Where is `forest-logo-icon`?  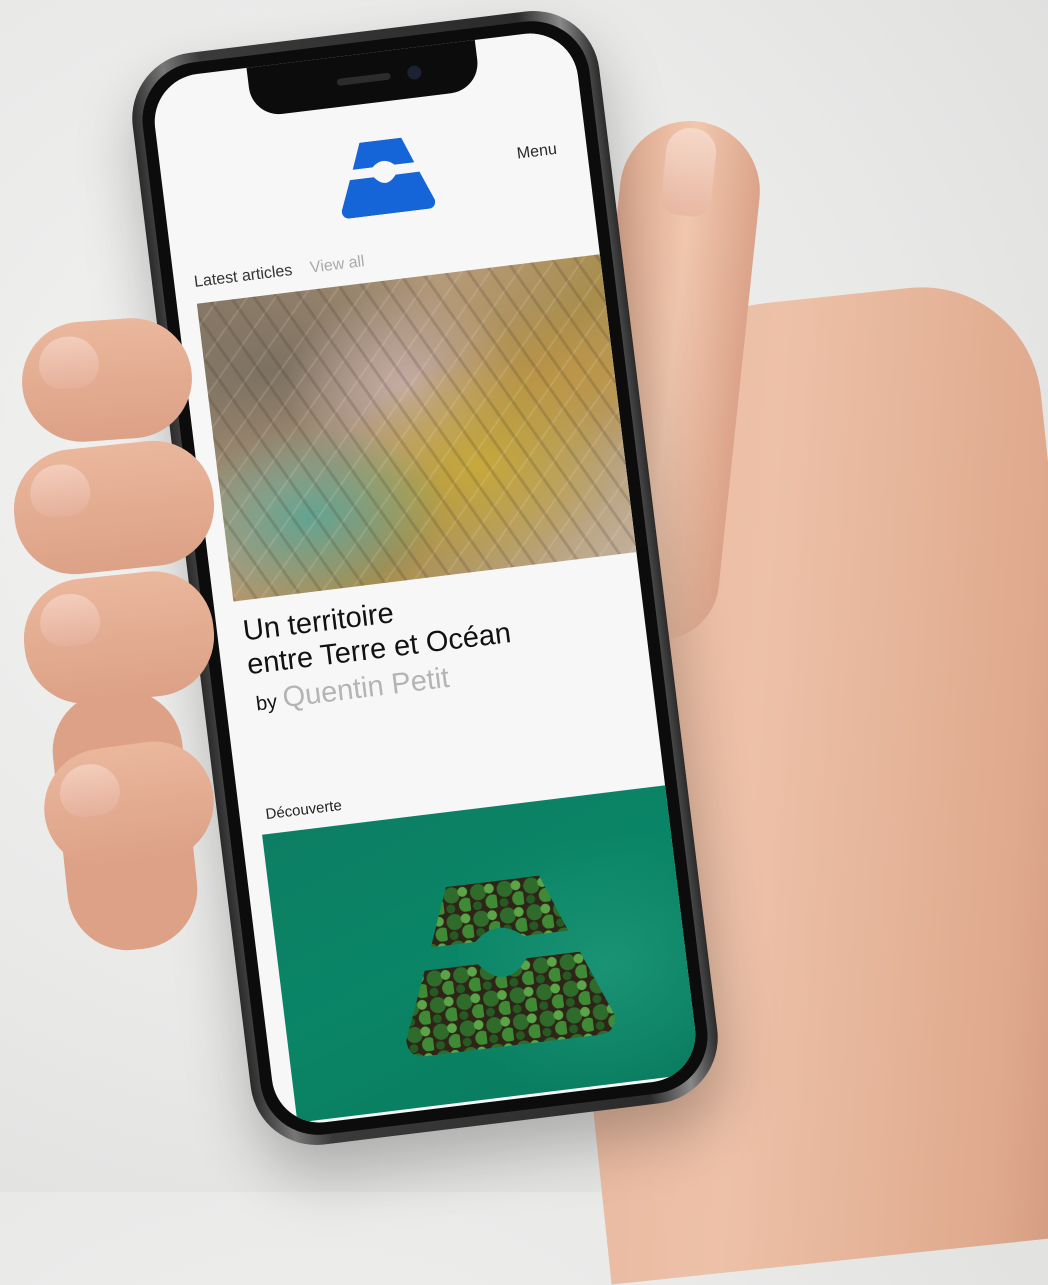 forest-logo-icon is located at coordinates (510, 966).